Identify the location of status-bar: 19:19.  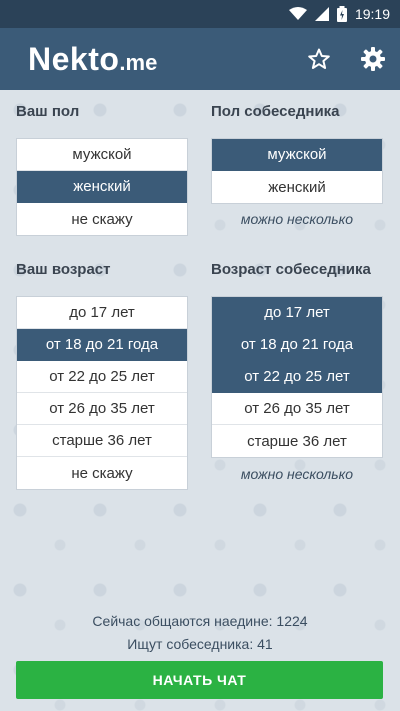
(200, 14).